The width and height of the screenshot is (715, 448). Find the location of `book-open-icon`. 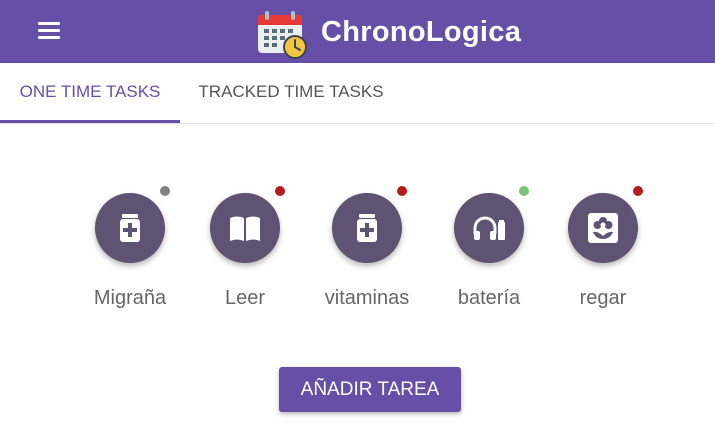

book-open-icon is located at coordinates (245, 228).